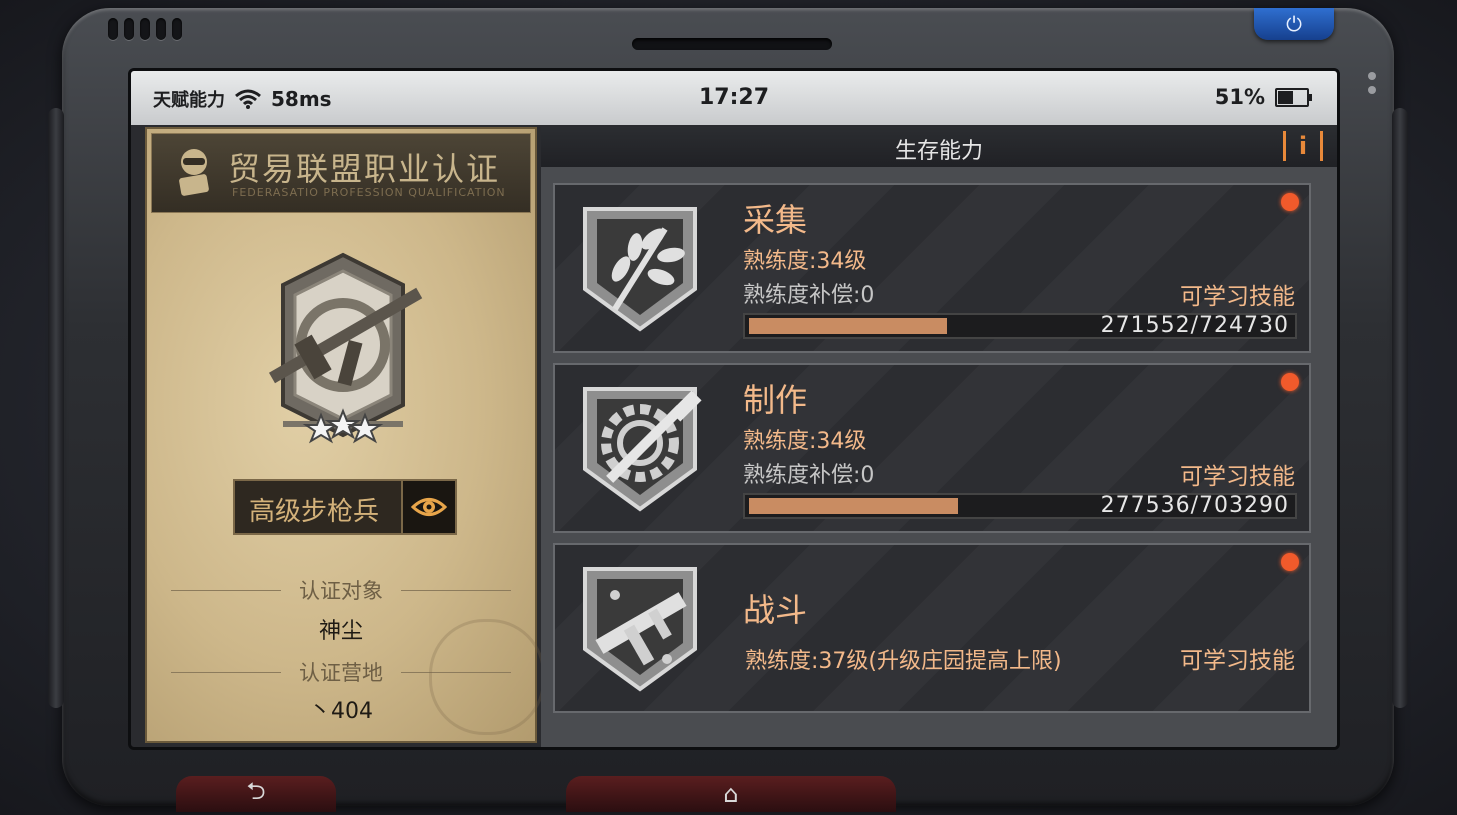 This screenshot has height=815, width=1457. What do you see at coordinates (640, 629) in the screenshot?
I see `smg-icon` at bounding box center [640, 629].